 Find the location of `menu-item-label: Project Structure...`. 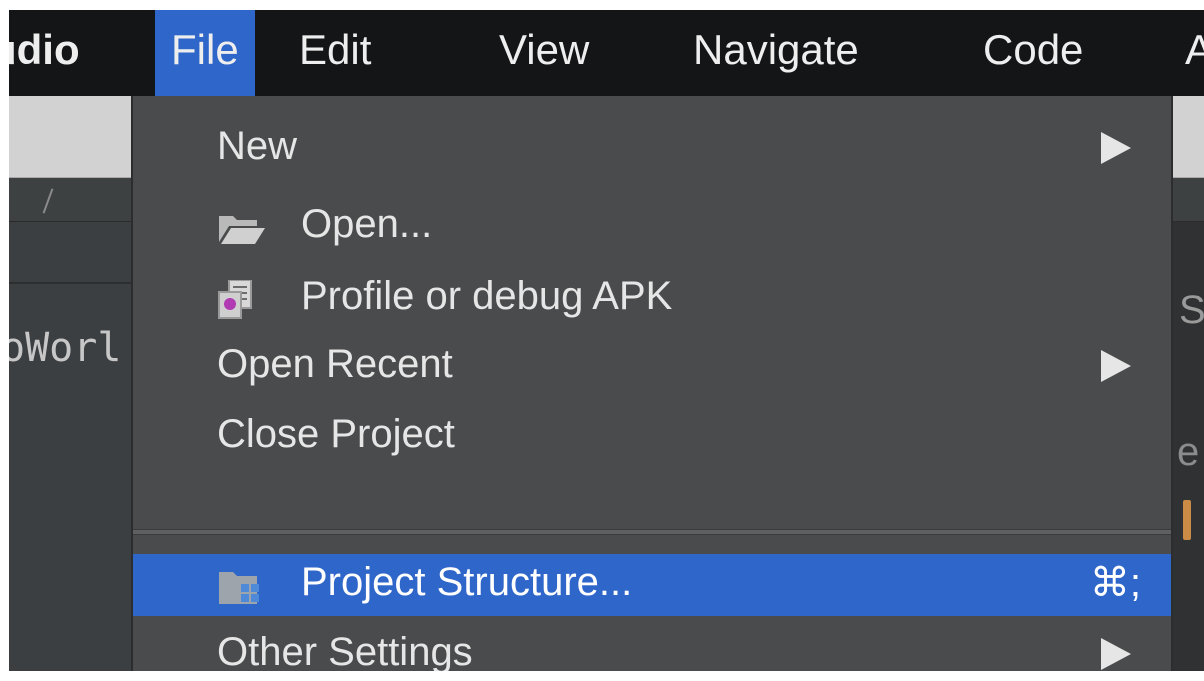

menu-item-label: Project Structure... is located at coordinates (467, 582).